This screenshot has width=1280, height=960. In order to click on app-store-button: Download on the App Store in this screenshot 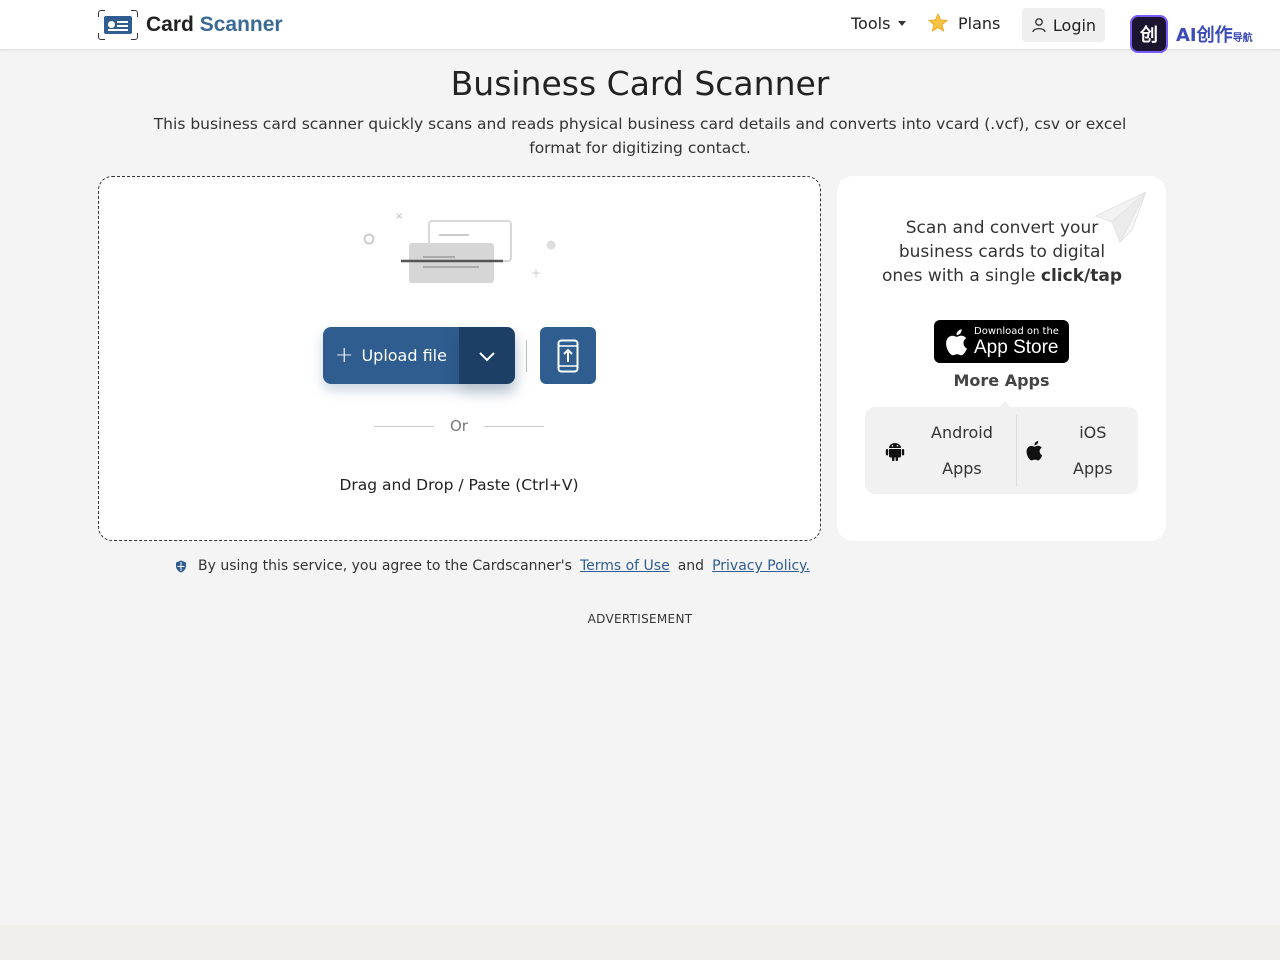, I will do `click(1001, 341)`.